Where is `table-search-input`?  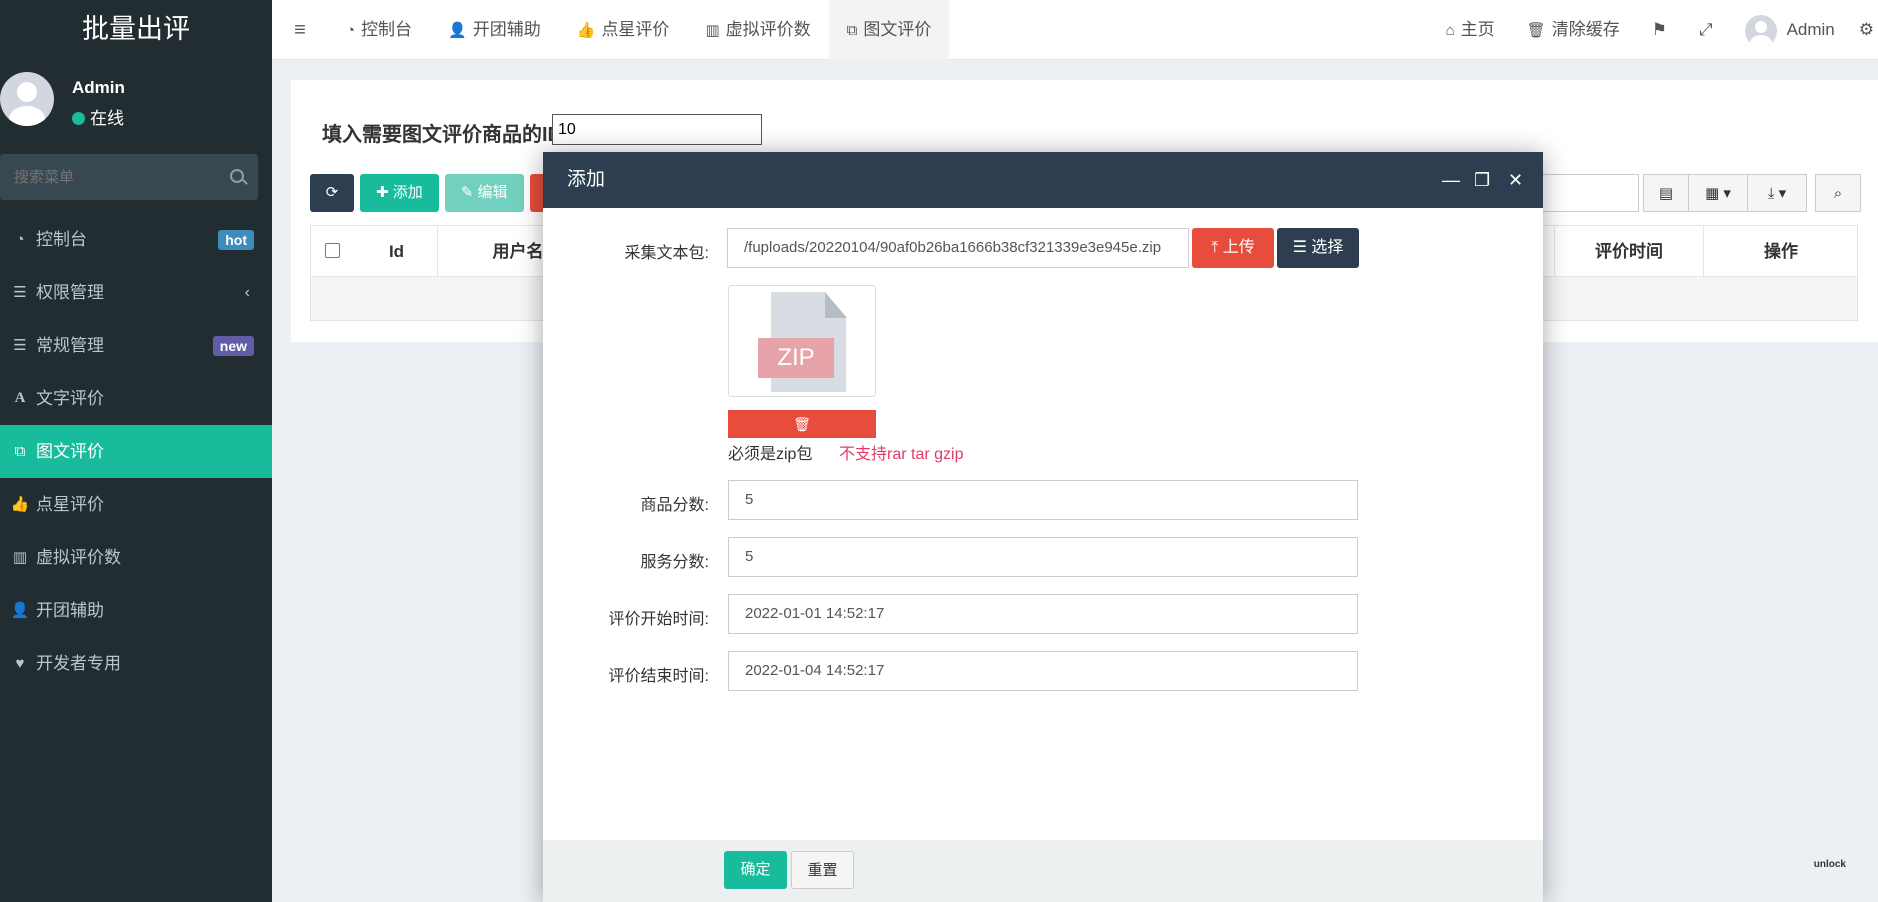
table-search-input is located at coordinates (1589, 193).